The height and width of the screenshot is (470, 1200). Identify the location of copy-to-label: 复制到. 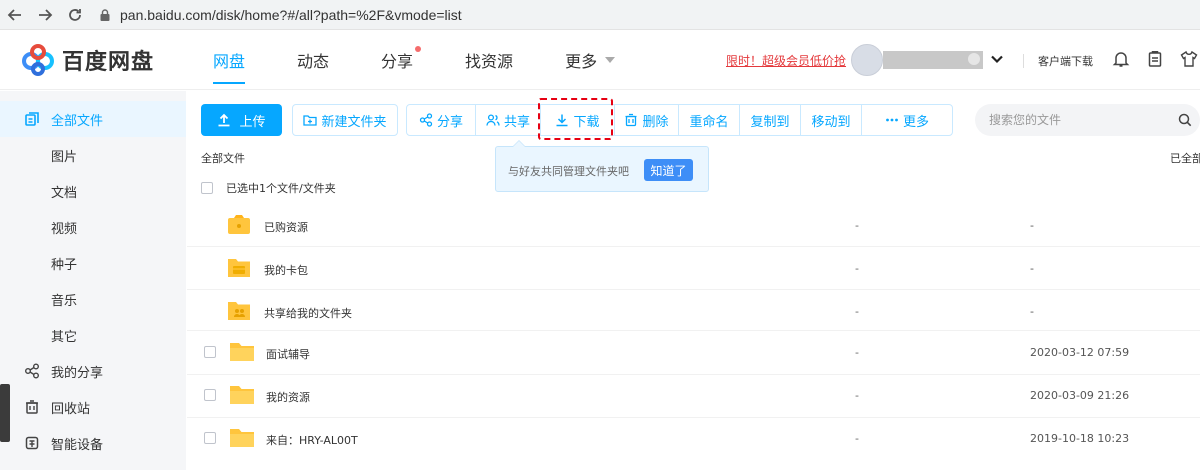
(770, 122).